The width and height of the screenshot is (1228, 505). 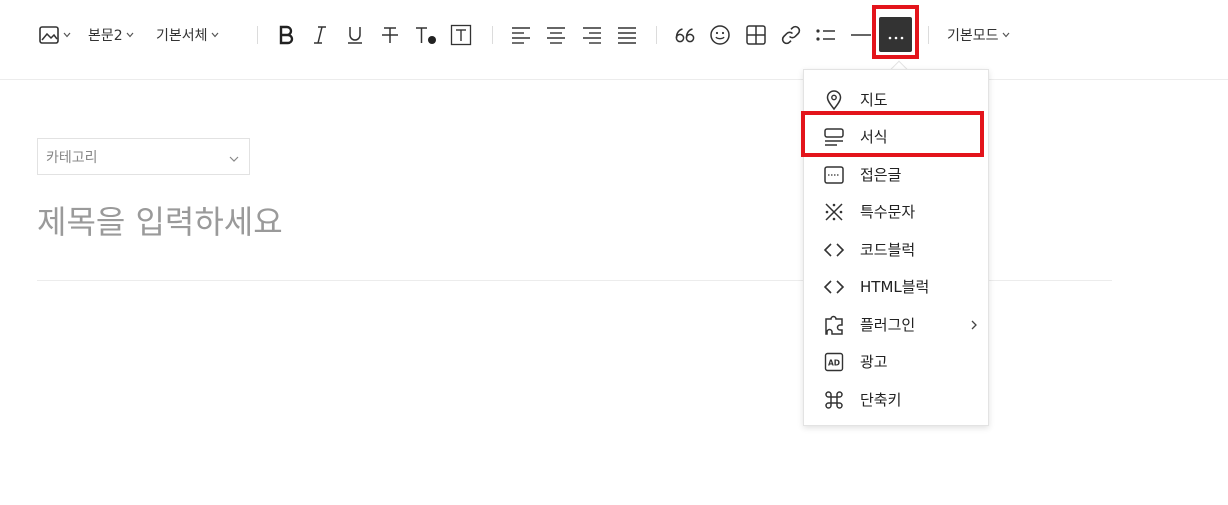 What do you see at coordinates (874, 137) in the screenshot?
I see `menu-item-label: 서식` at bounding box center [874, 137].